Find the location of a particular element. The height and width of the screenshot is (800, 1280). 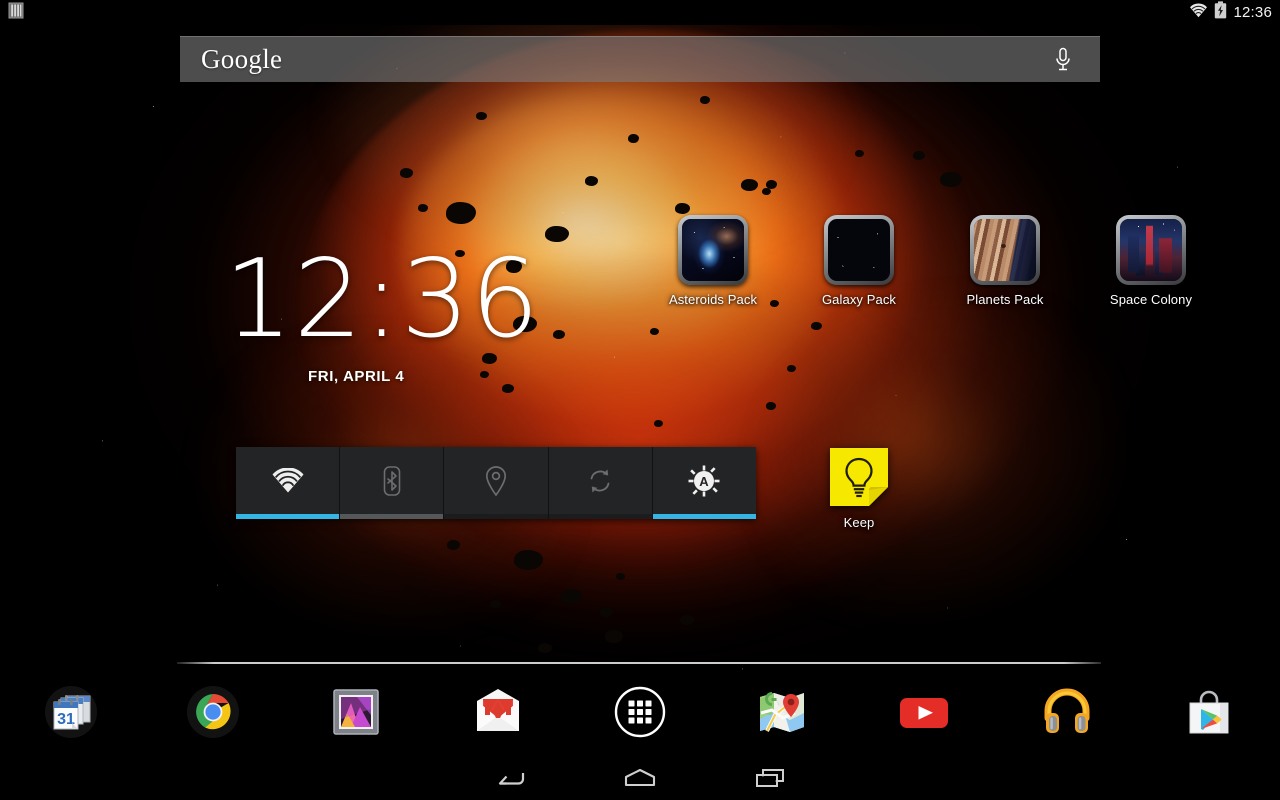

shortcut-label: Asteroids Pack is located at coordinates (713, 299).